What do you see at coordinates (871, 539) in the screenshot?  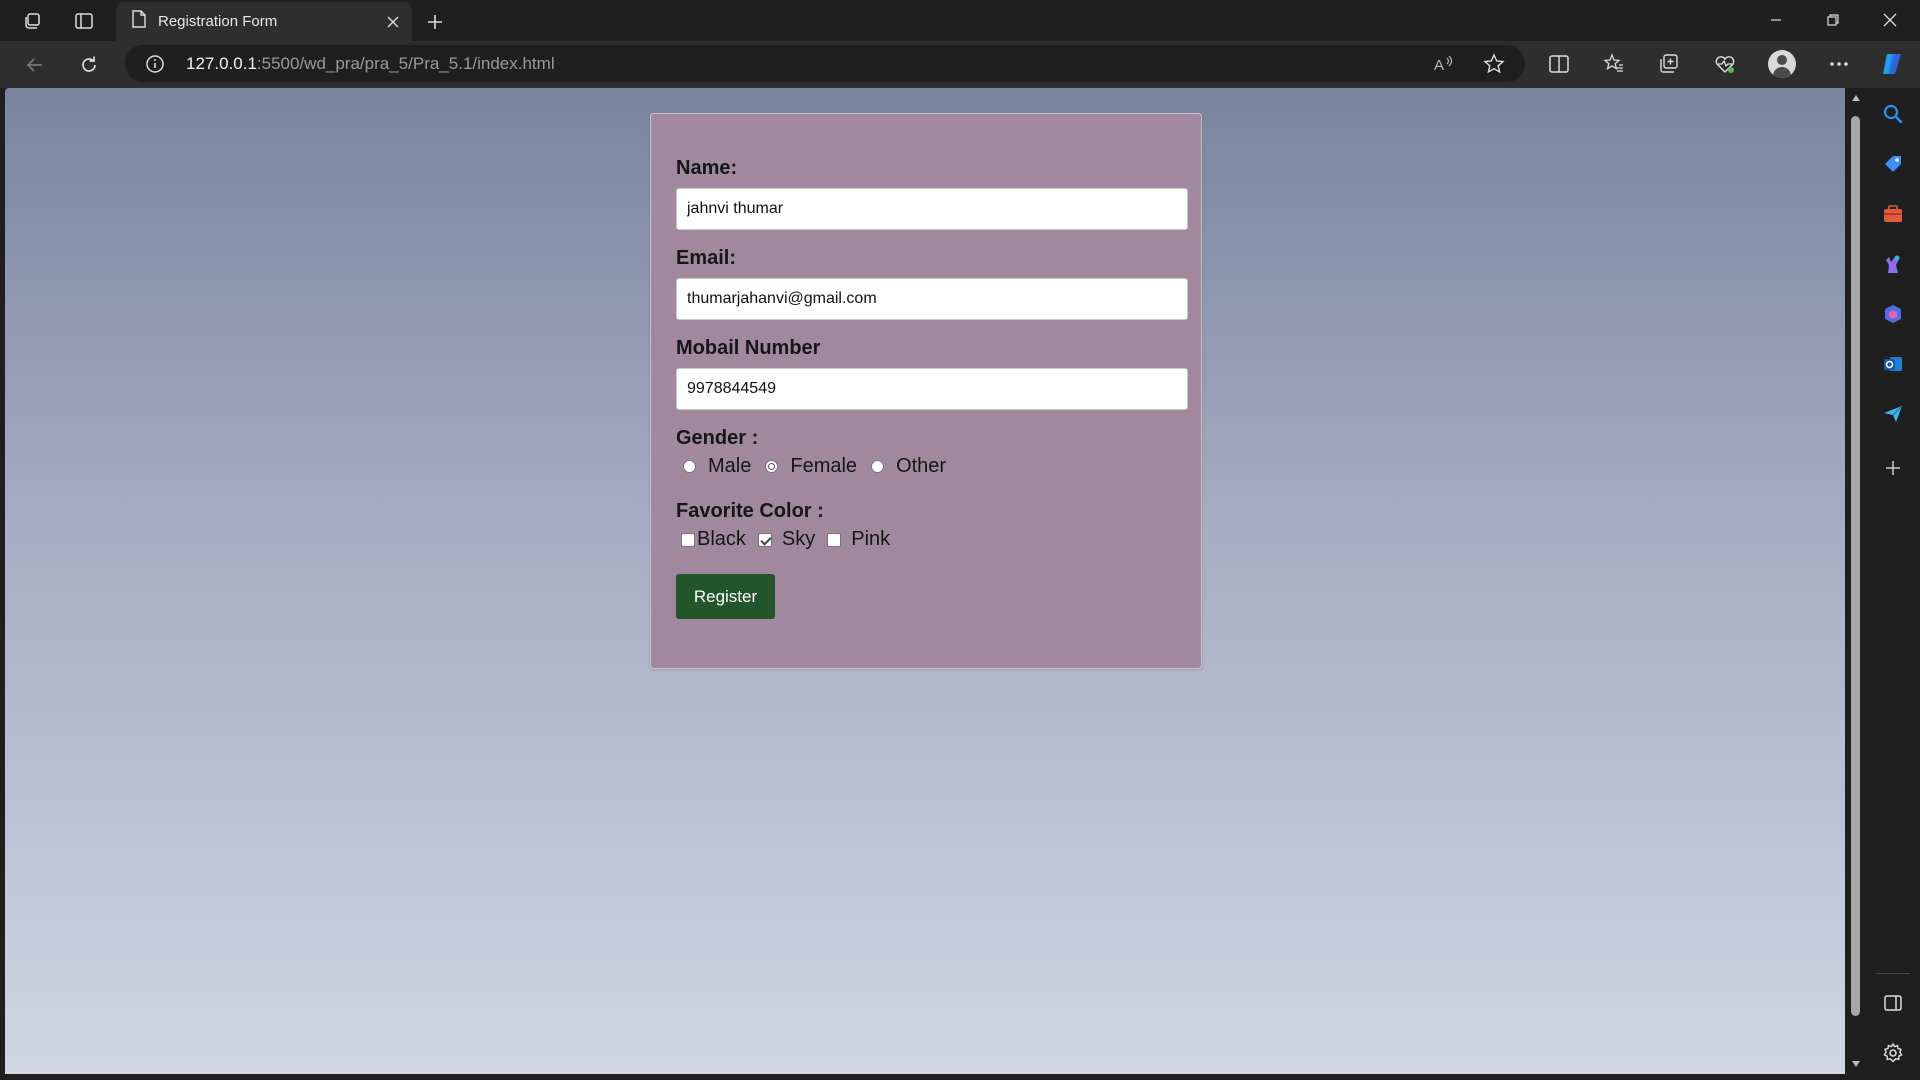 I see `color-pink-label: Pink` at bounding box center [871, 539].